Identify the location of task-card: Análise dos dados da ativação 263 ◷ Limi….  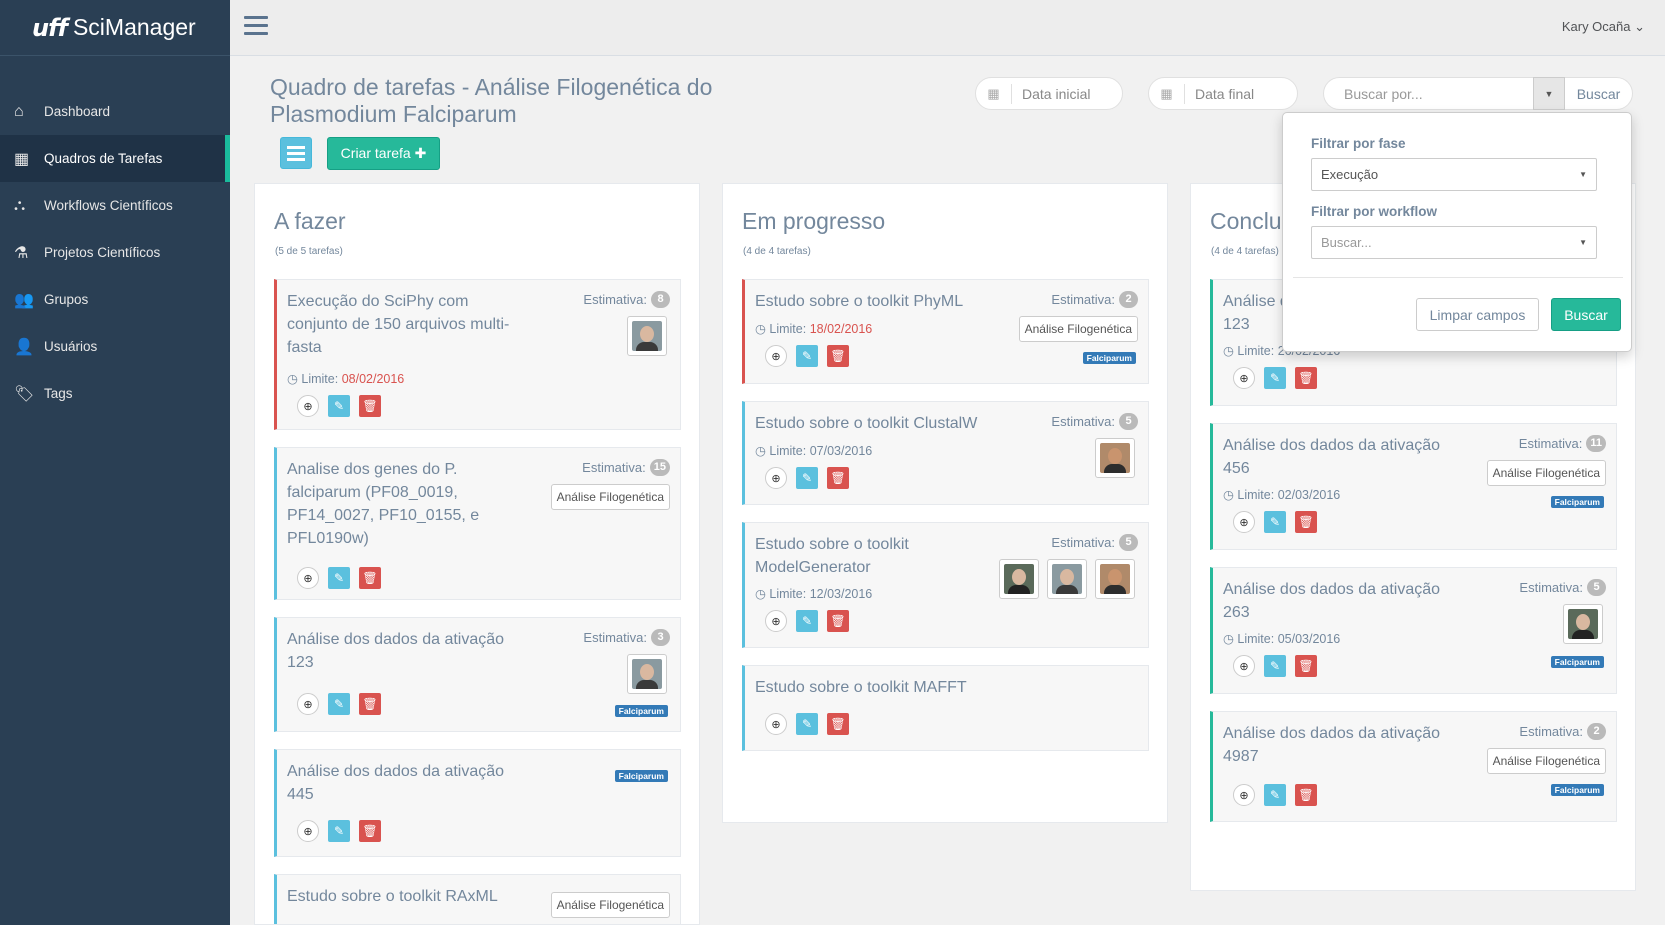
(1413, 630).